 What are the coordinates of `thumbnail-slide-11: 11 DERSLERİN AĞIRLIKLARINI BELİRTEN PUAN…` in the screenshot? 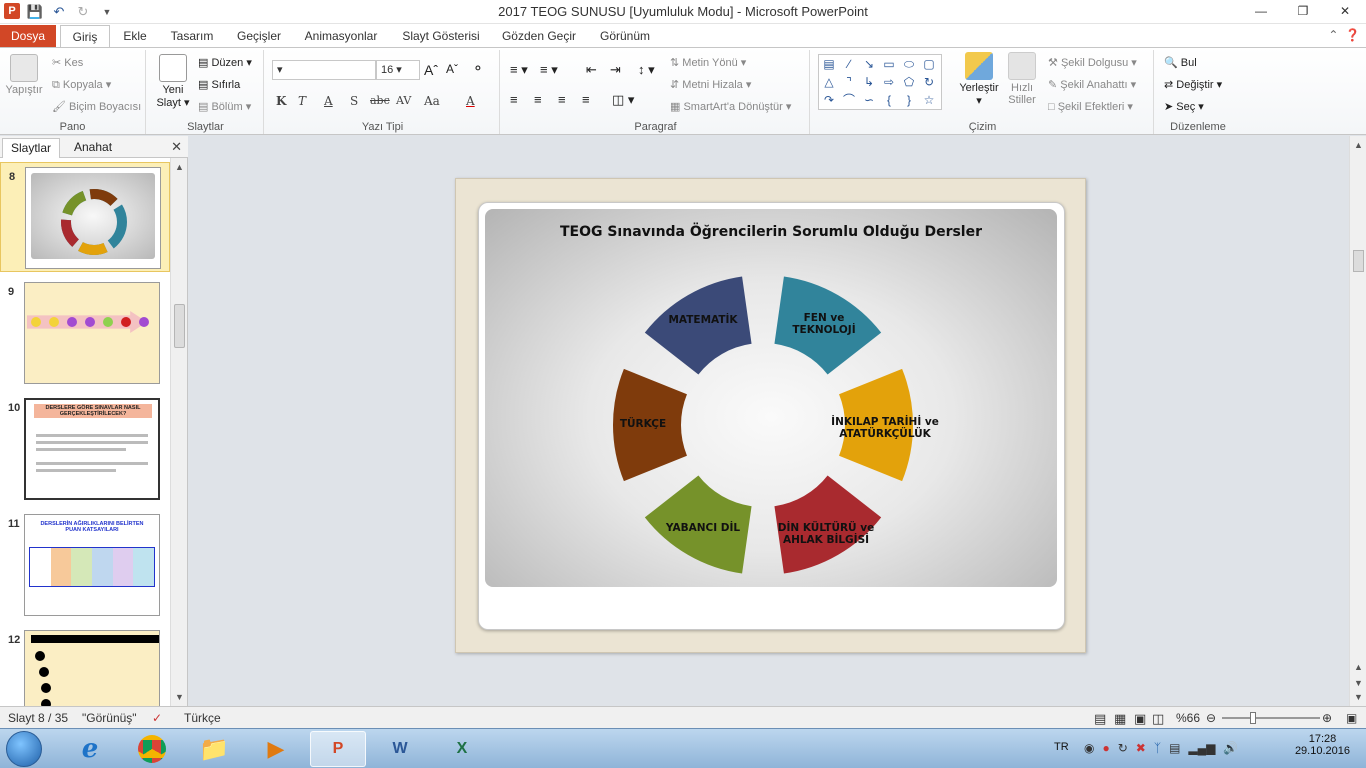 It's located at (85, 565).